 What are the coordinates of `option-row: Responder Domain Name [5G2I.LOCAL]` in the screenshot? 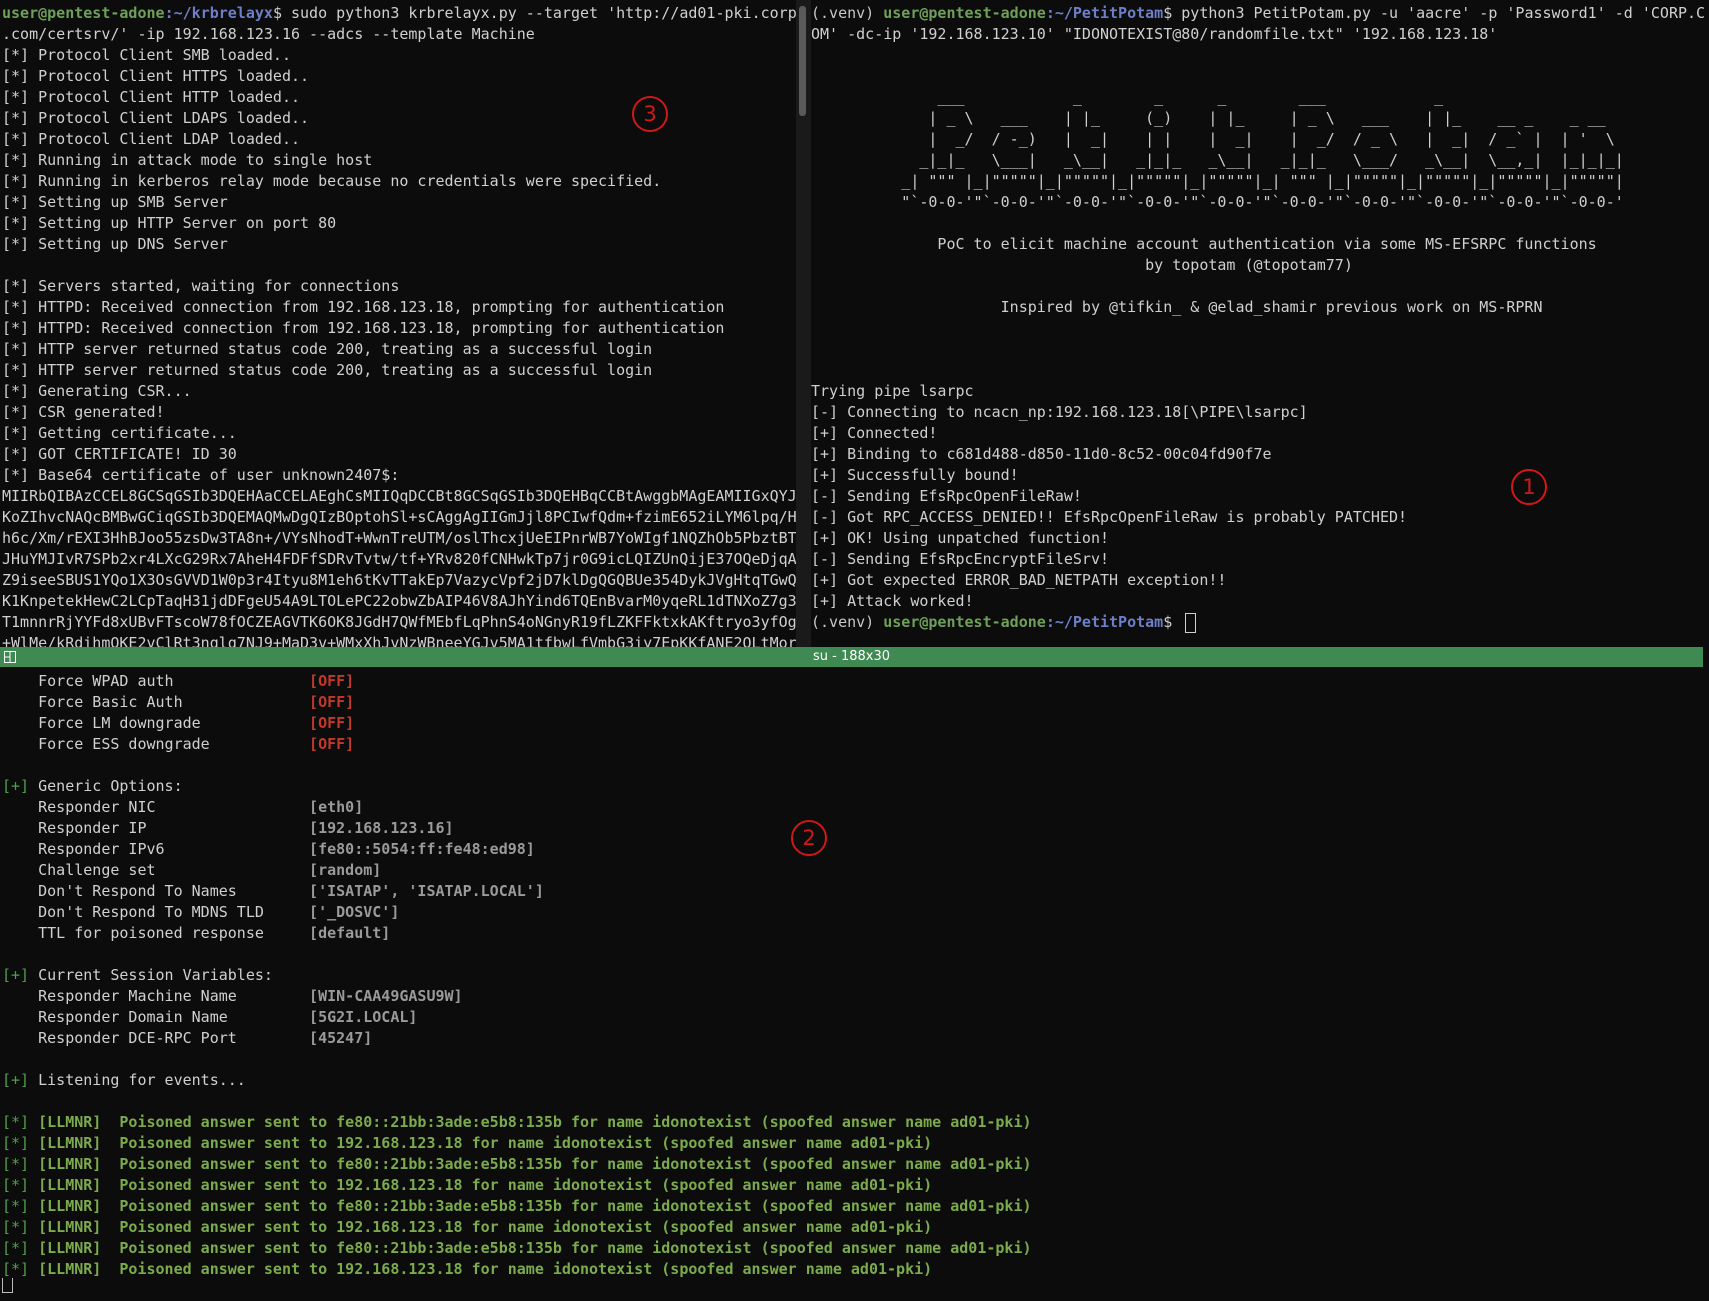 It's located at (855, 1017).